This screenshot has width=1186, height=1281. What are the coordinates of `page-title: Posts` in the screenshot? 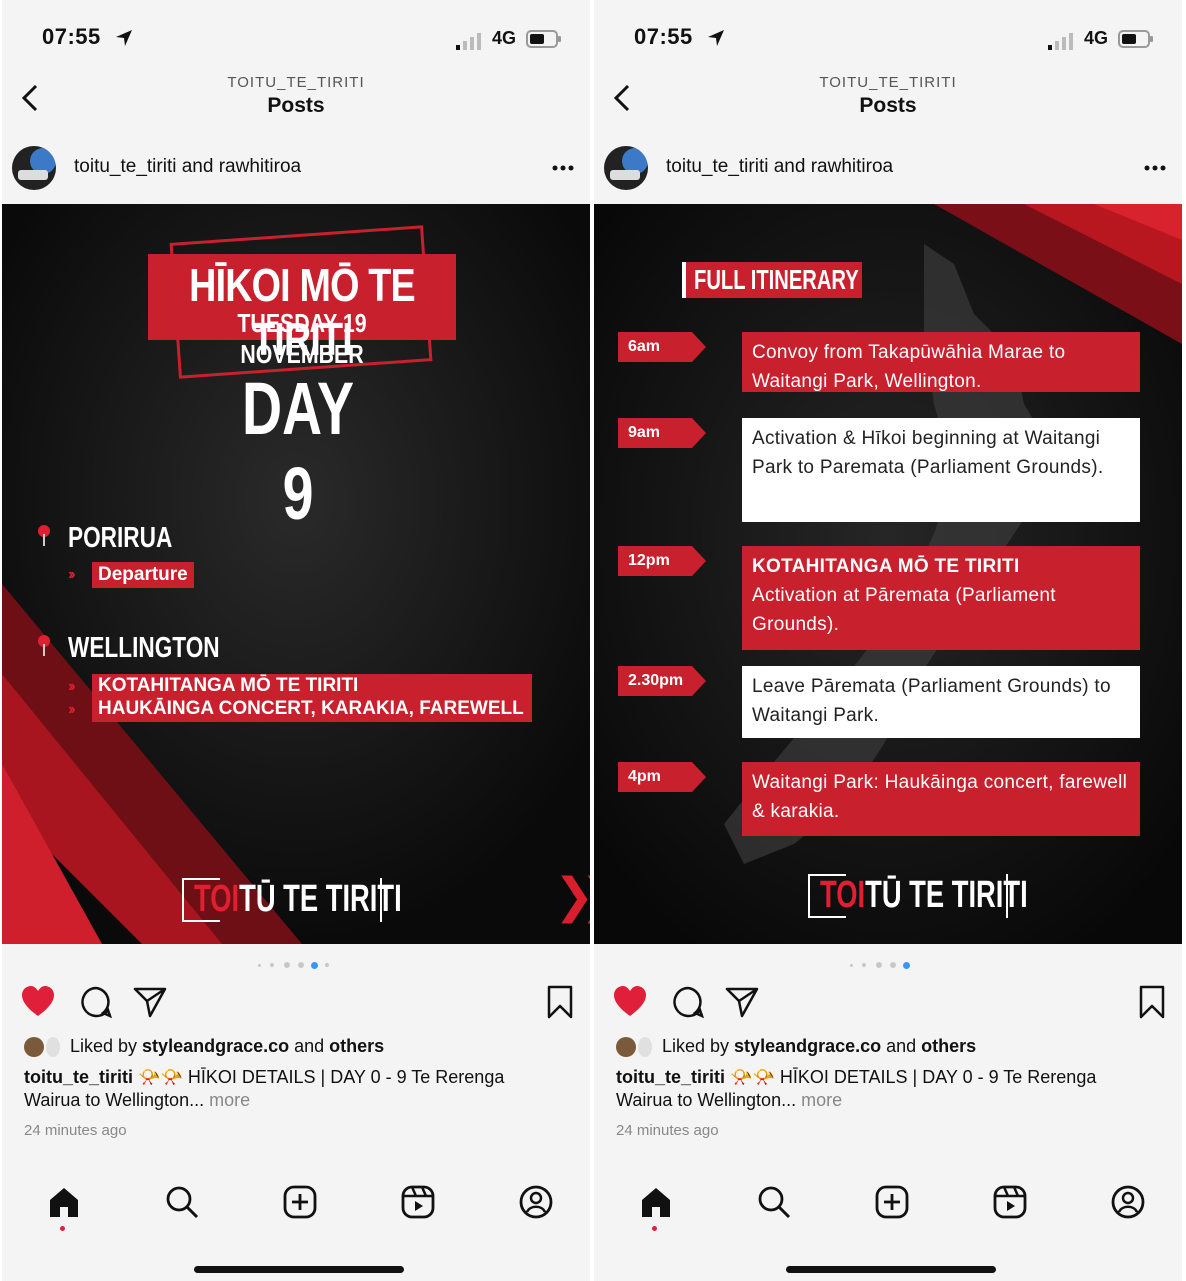 It's located at (888, 105).